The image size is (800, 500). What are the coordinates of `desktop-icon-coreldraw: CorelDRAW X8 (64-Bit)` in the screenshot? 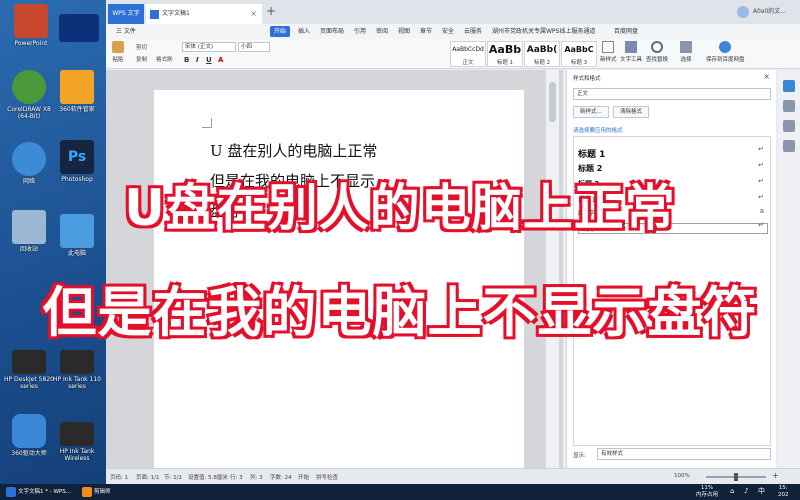 It's located at (29, 95).